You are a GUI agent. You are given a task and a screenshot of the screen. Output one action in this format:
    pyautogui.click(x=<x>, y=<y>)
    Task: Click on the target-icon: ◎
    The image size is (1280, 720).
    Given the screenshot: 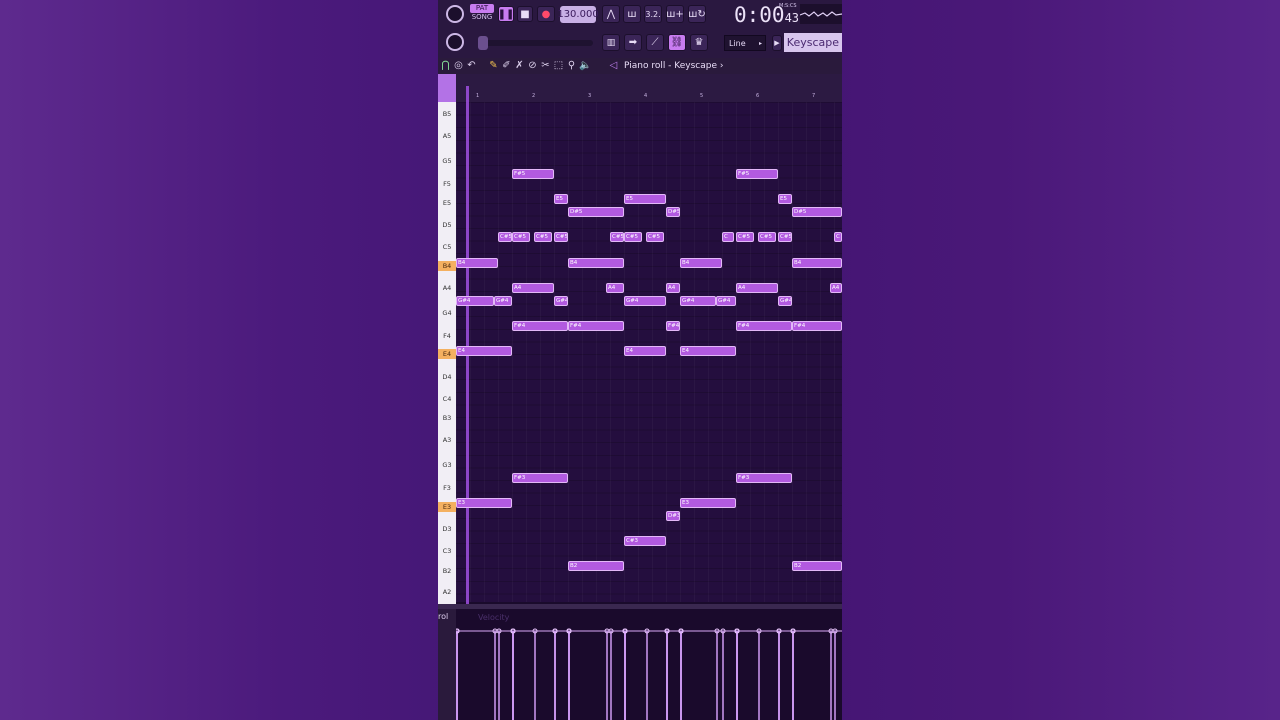 What is the action you would take?
    pyautogui.click(x=458, y=66)
    